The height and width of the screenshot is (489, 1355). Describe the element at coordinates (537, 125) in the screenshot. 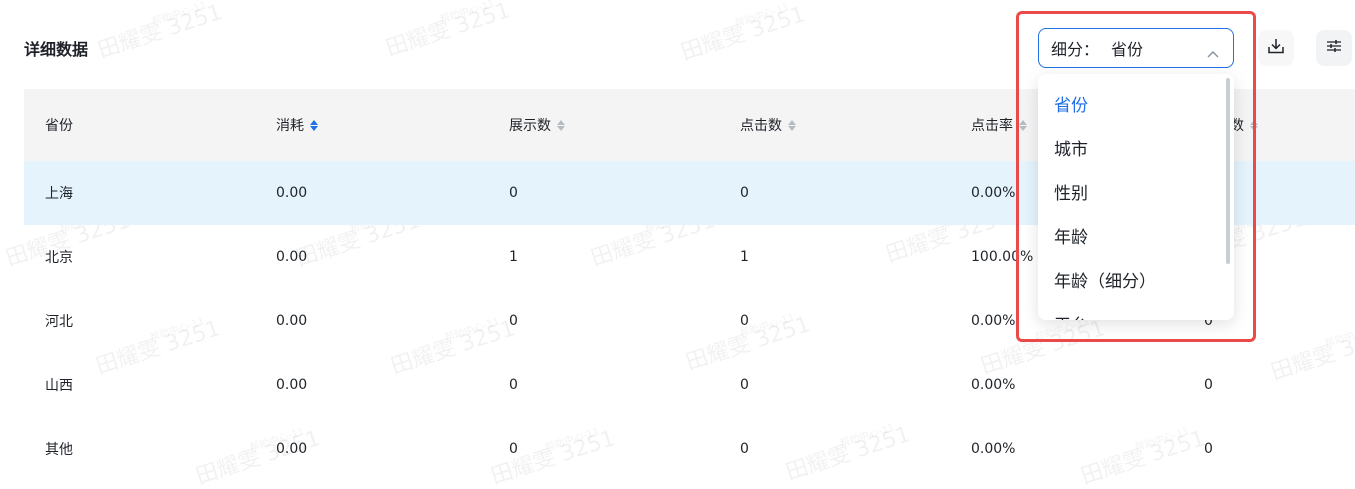

I see `col-header-impressions: 展示数` at that location.